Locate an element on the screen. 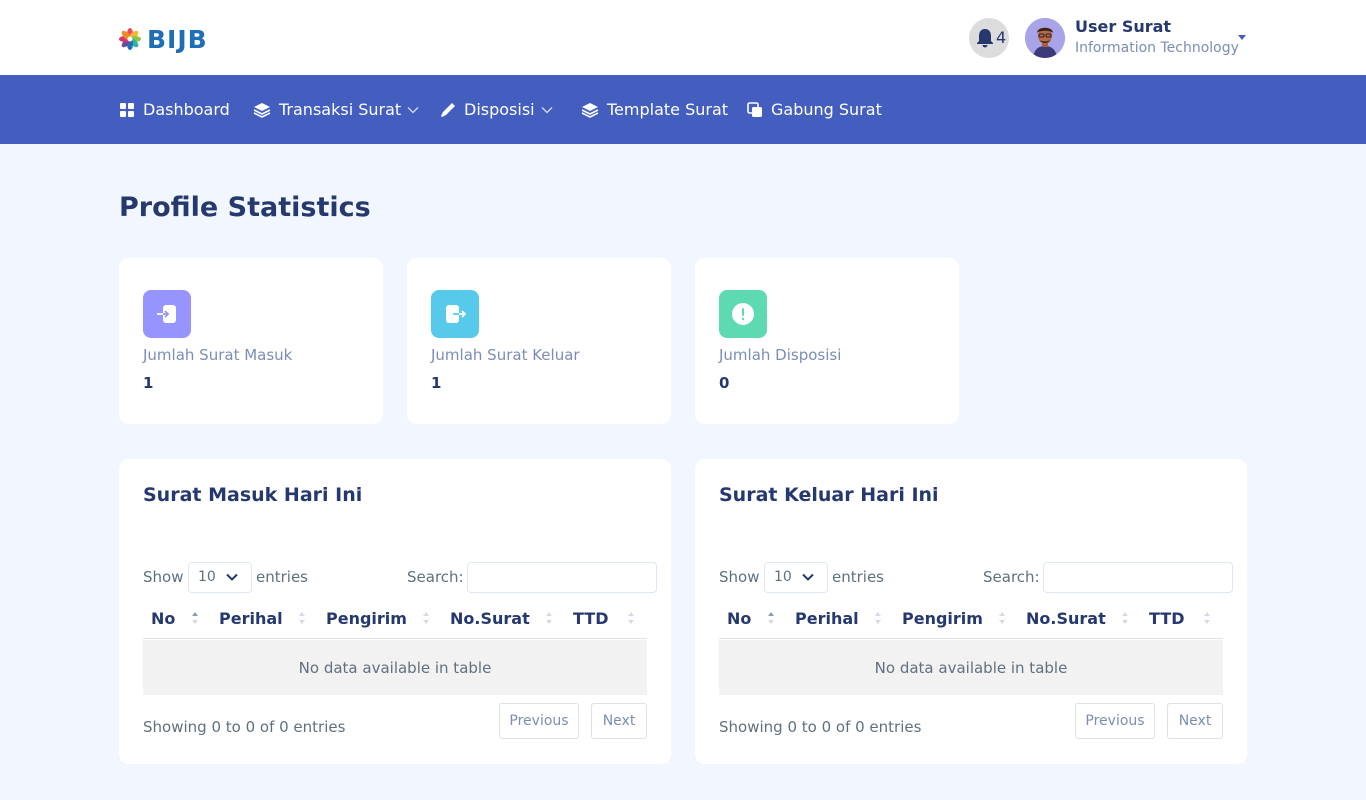  stat-label: Jumlah Surat Masuk is located at coordinates (218, 355).